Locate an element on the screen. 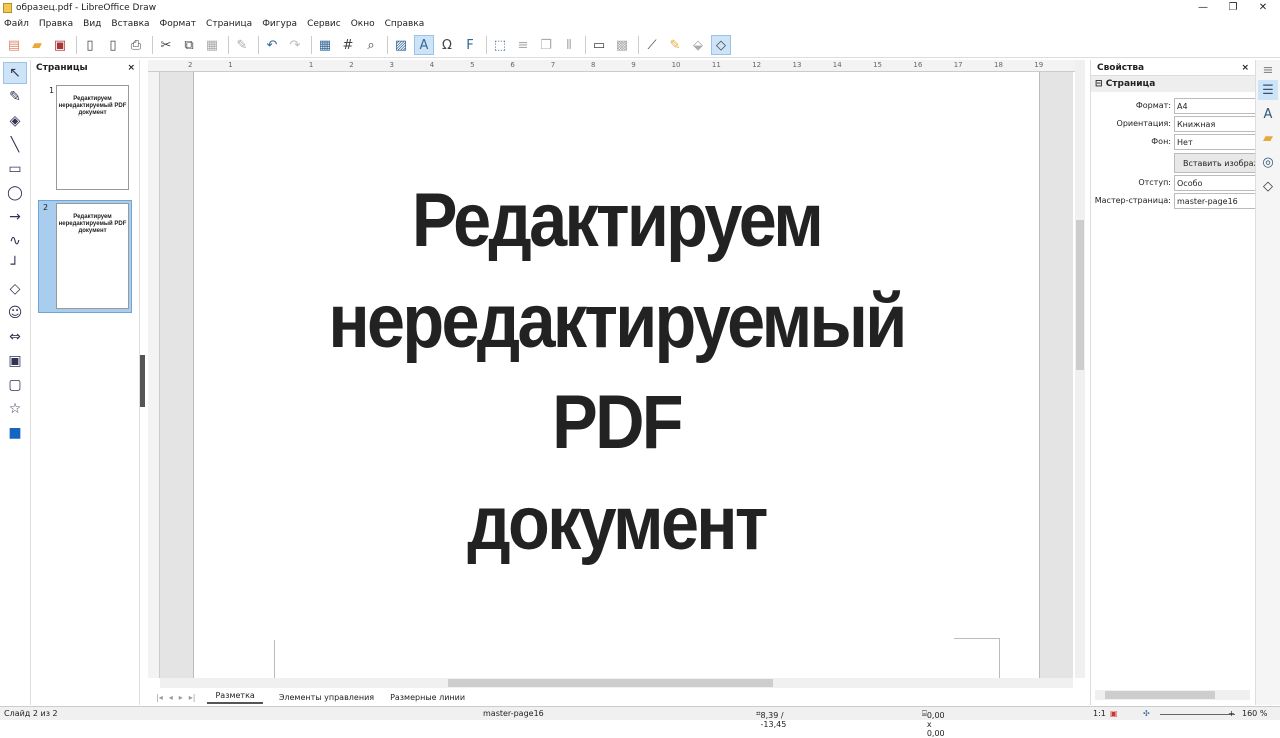  image-icon: ▨ is located at coordinates (401, 45).